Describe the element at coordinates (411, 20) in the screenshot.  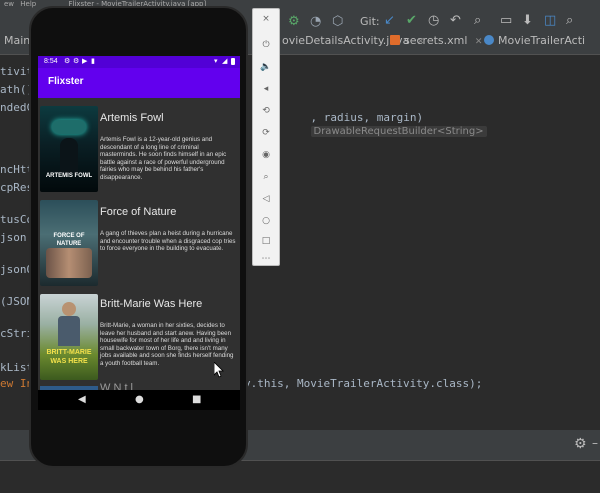
I see `commit-icon: ✔` at that location.